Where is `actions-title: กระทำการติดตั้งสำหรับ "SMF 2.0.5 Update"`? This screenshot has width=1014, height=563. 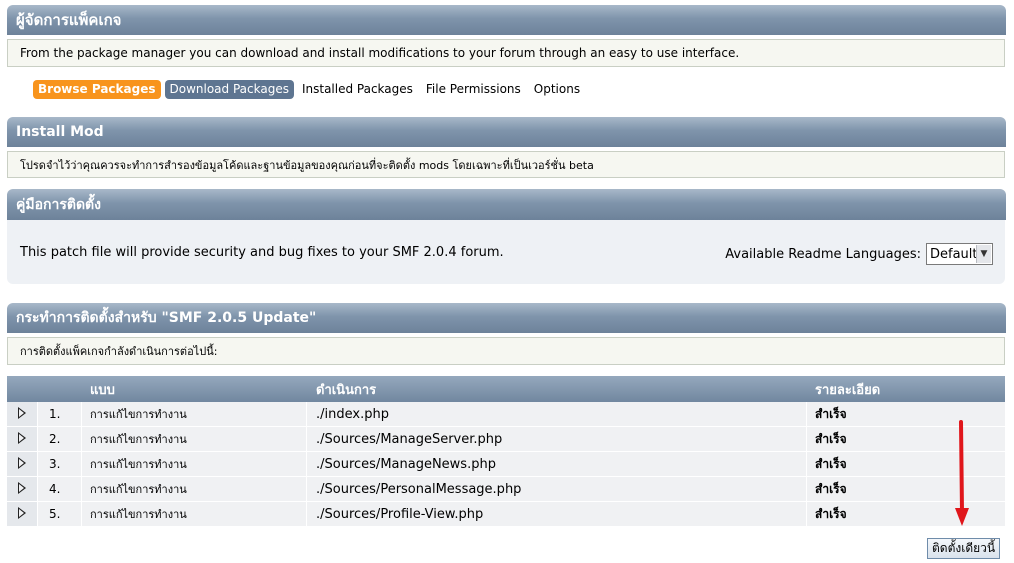
actions-title: กระทำการติดตั้งสำหรับ "SMF 2.0.5 Update" is located at coordinates (166, 318).